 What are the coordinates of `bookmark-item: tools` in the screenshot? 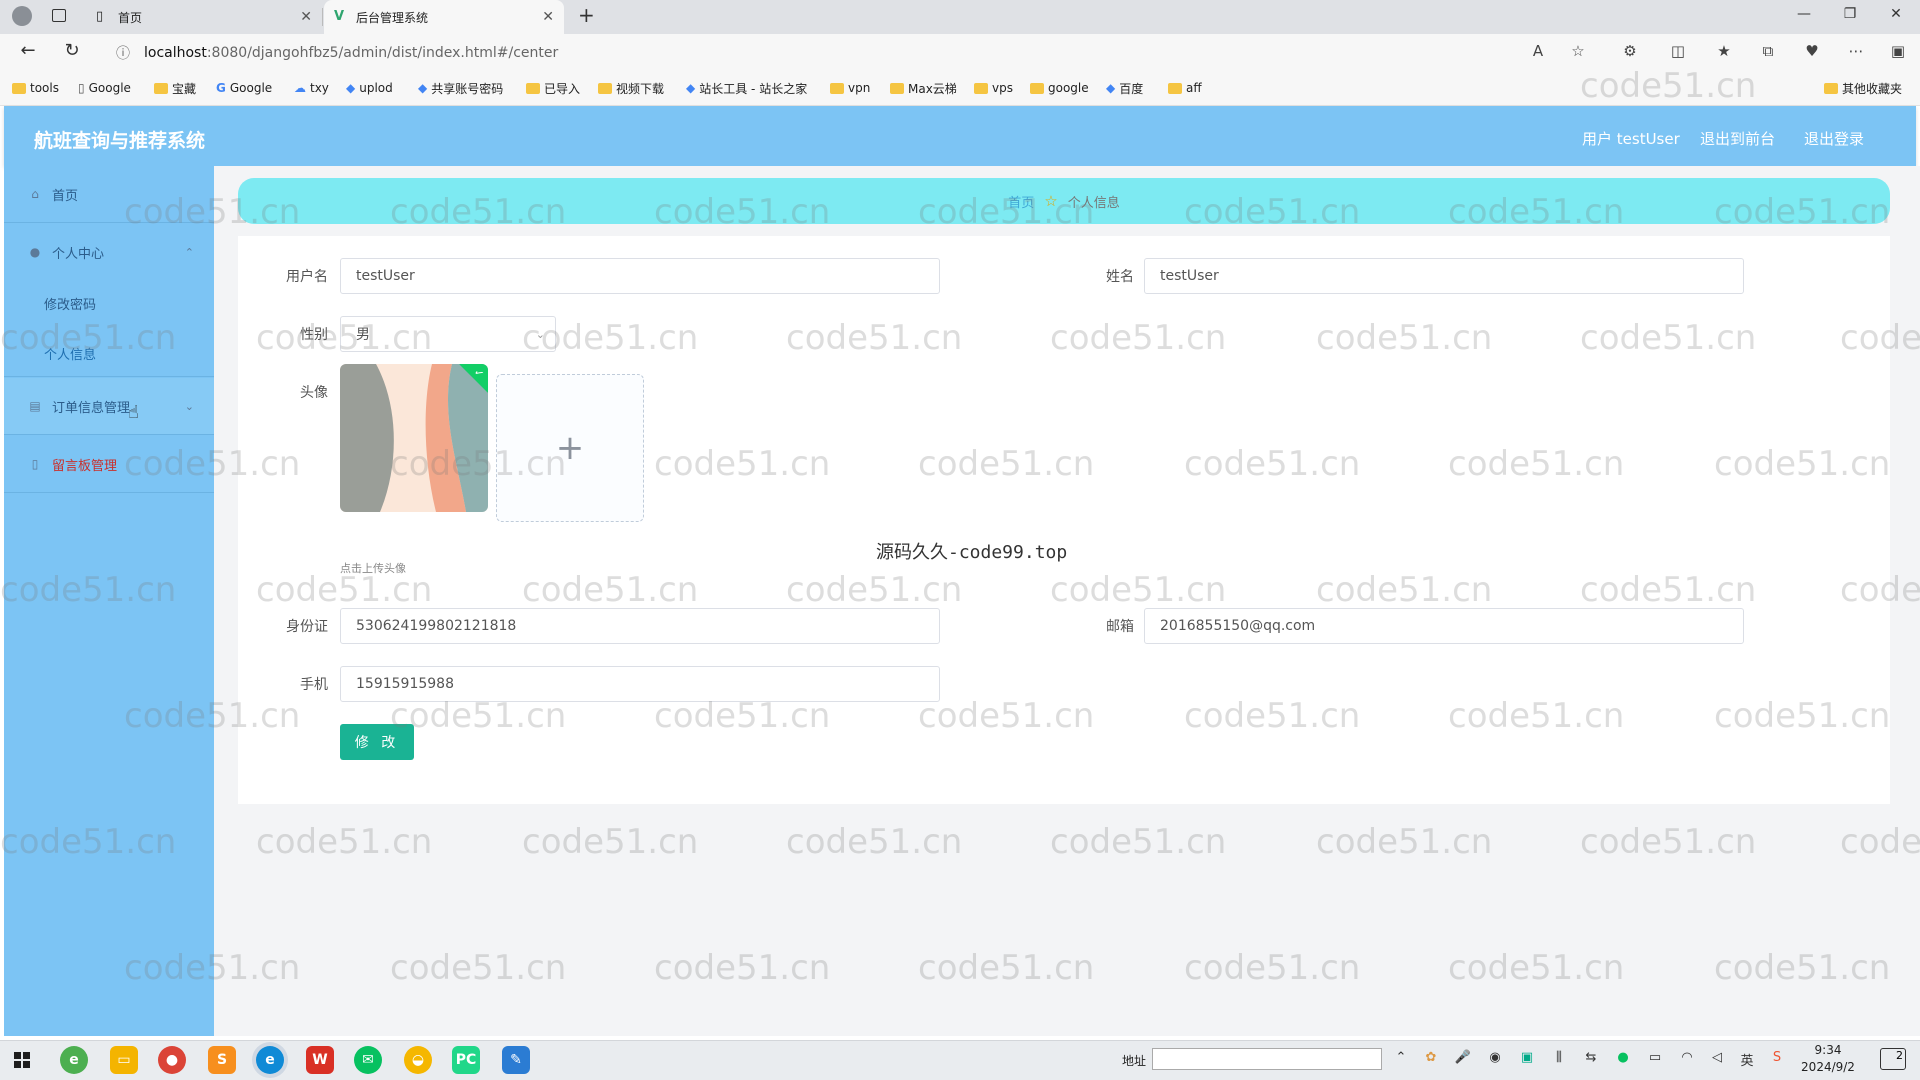 It's located at (35, 88).